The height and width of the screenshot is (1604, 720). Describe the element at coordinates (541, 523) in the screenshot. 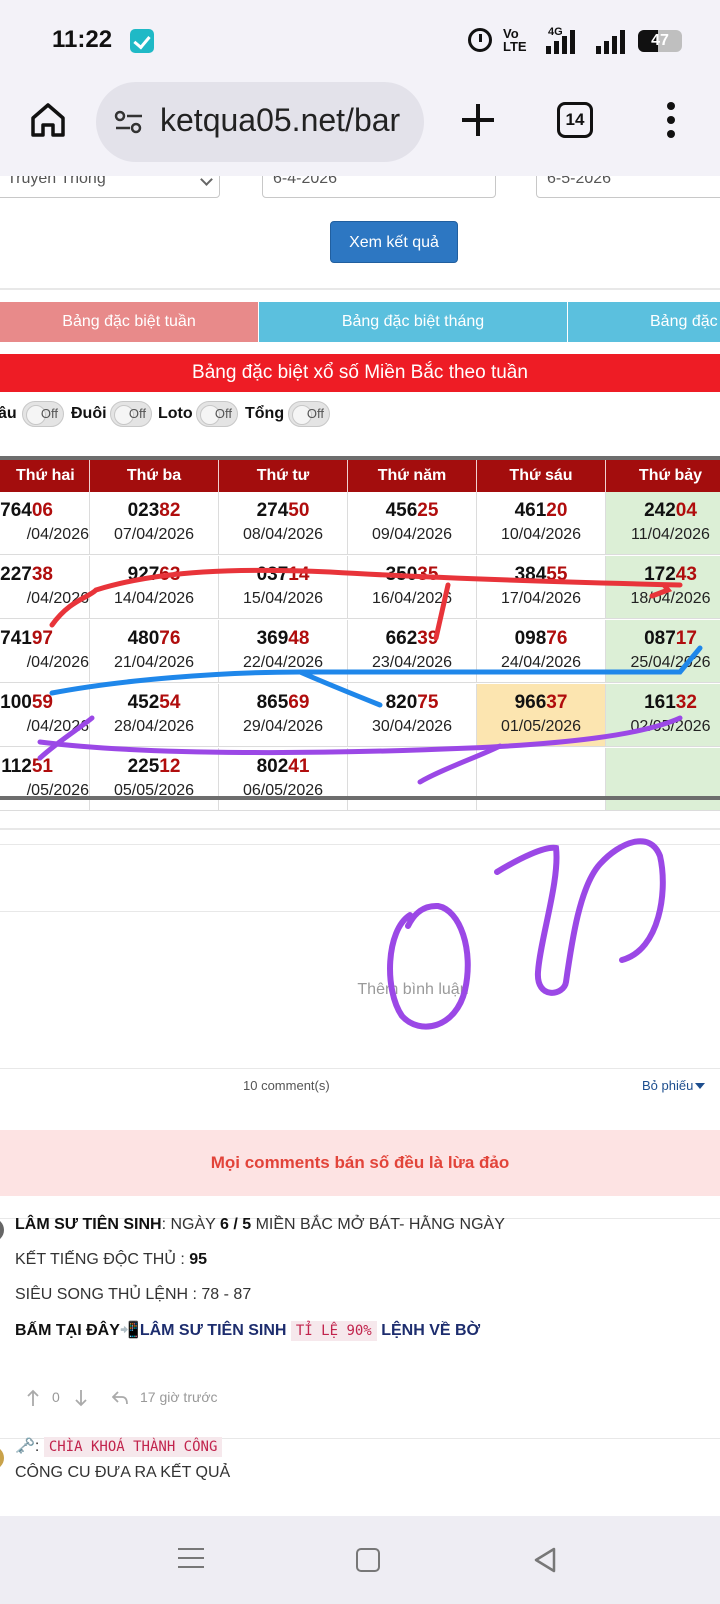

I see `table-cell: 46120 10/04/2026` at that location.